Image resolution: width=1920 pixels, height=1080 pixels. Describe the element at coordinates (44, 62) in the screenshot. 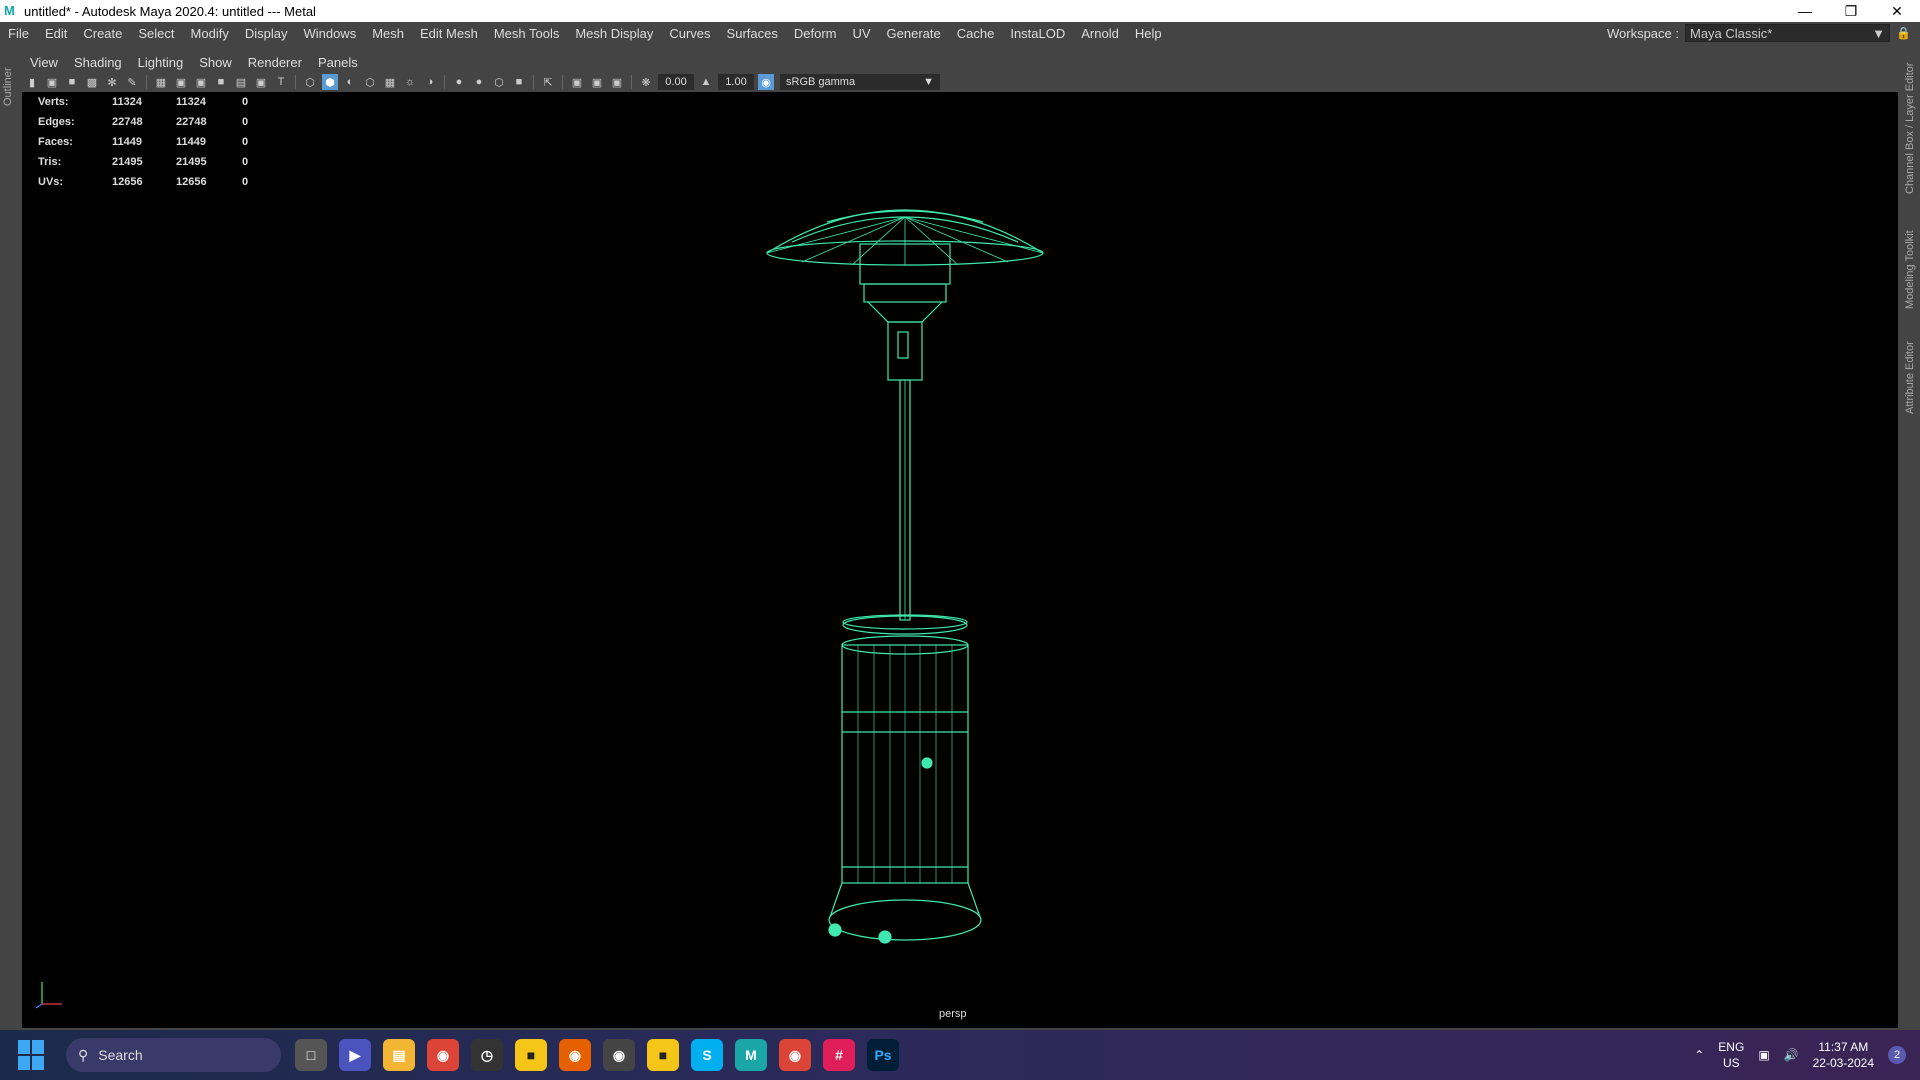

I see `panel-menu-view: View` at that location.